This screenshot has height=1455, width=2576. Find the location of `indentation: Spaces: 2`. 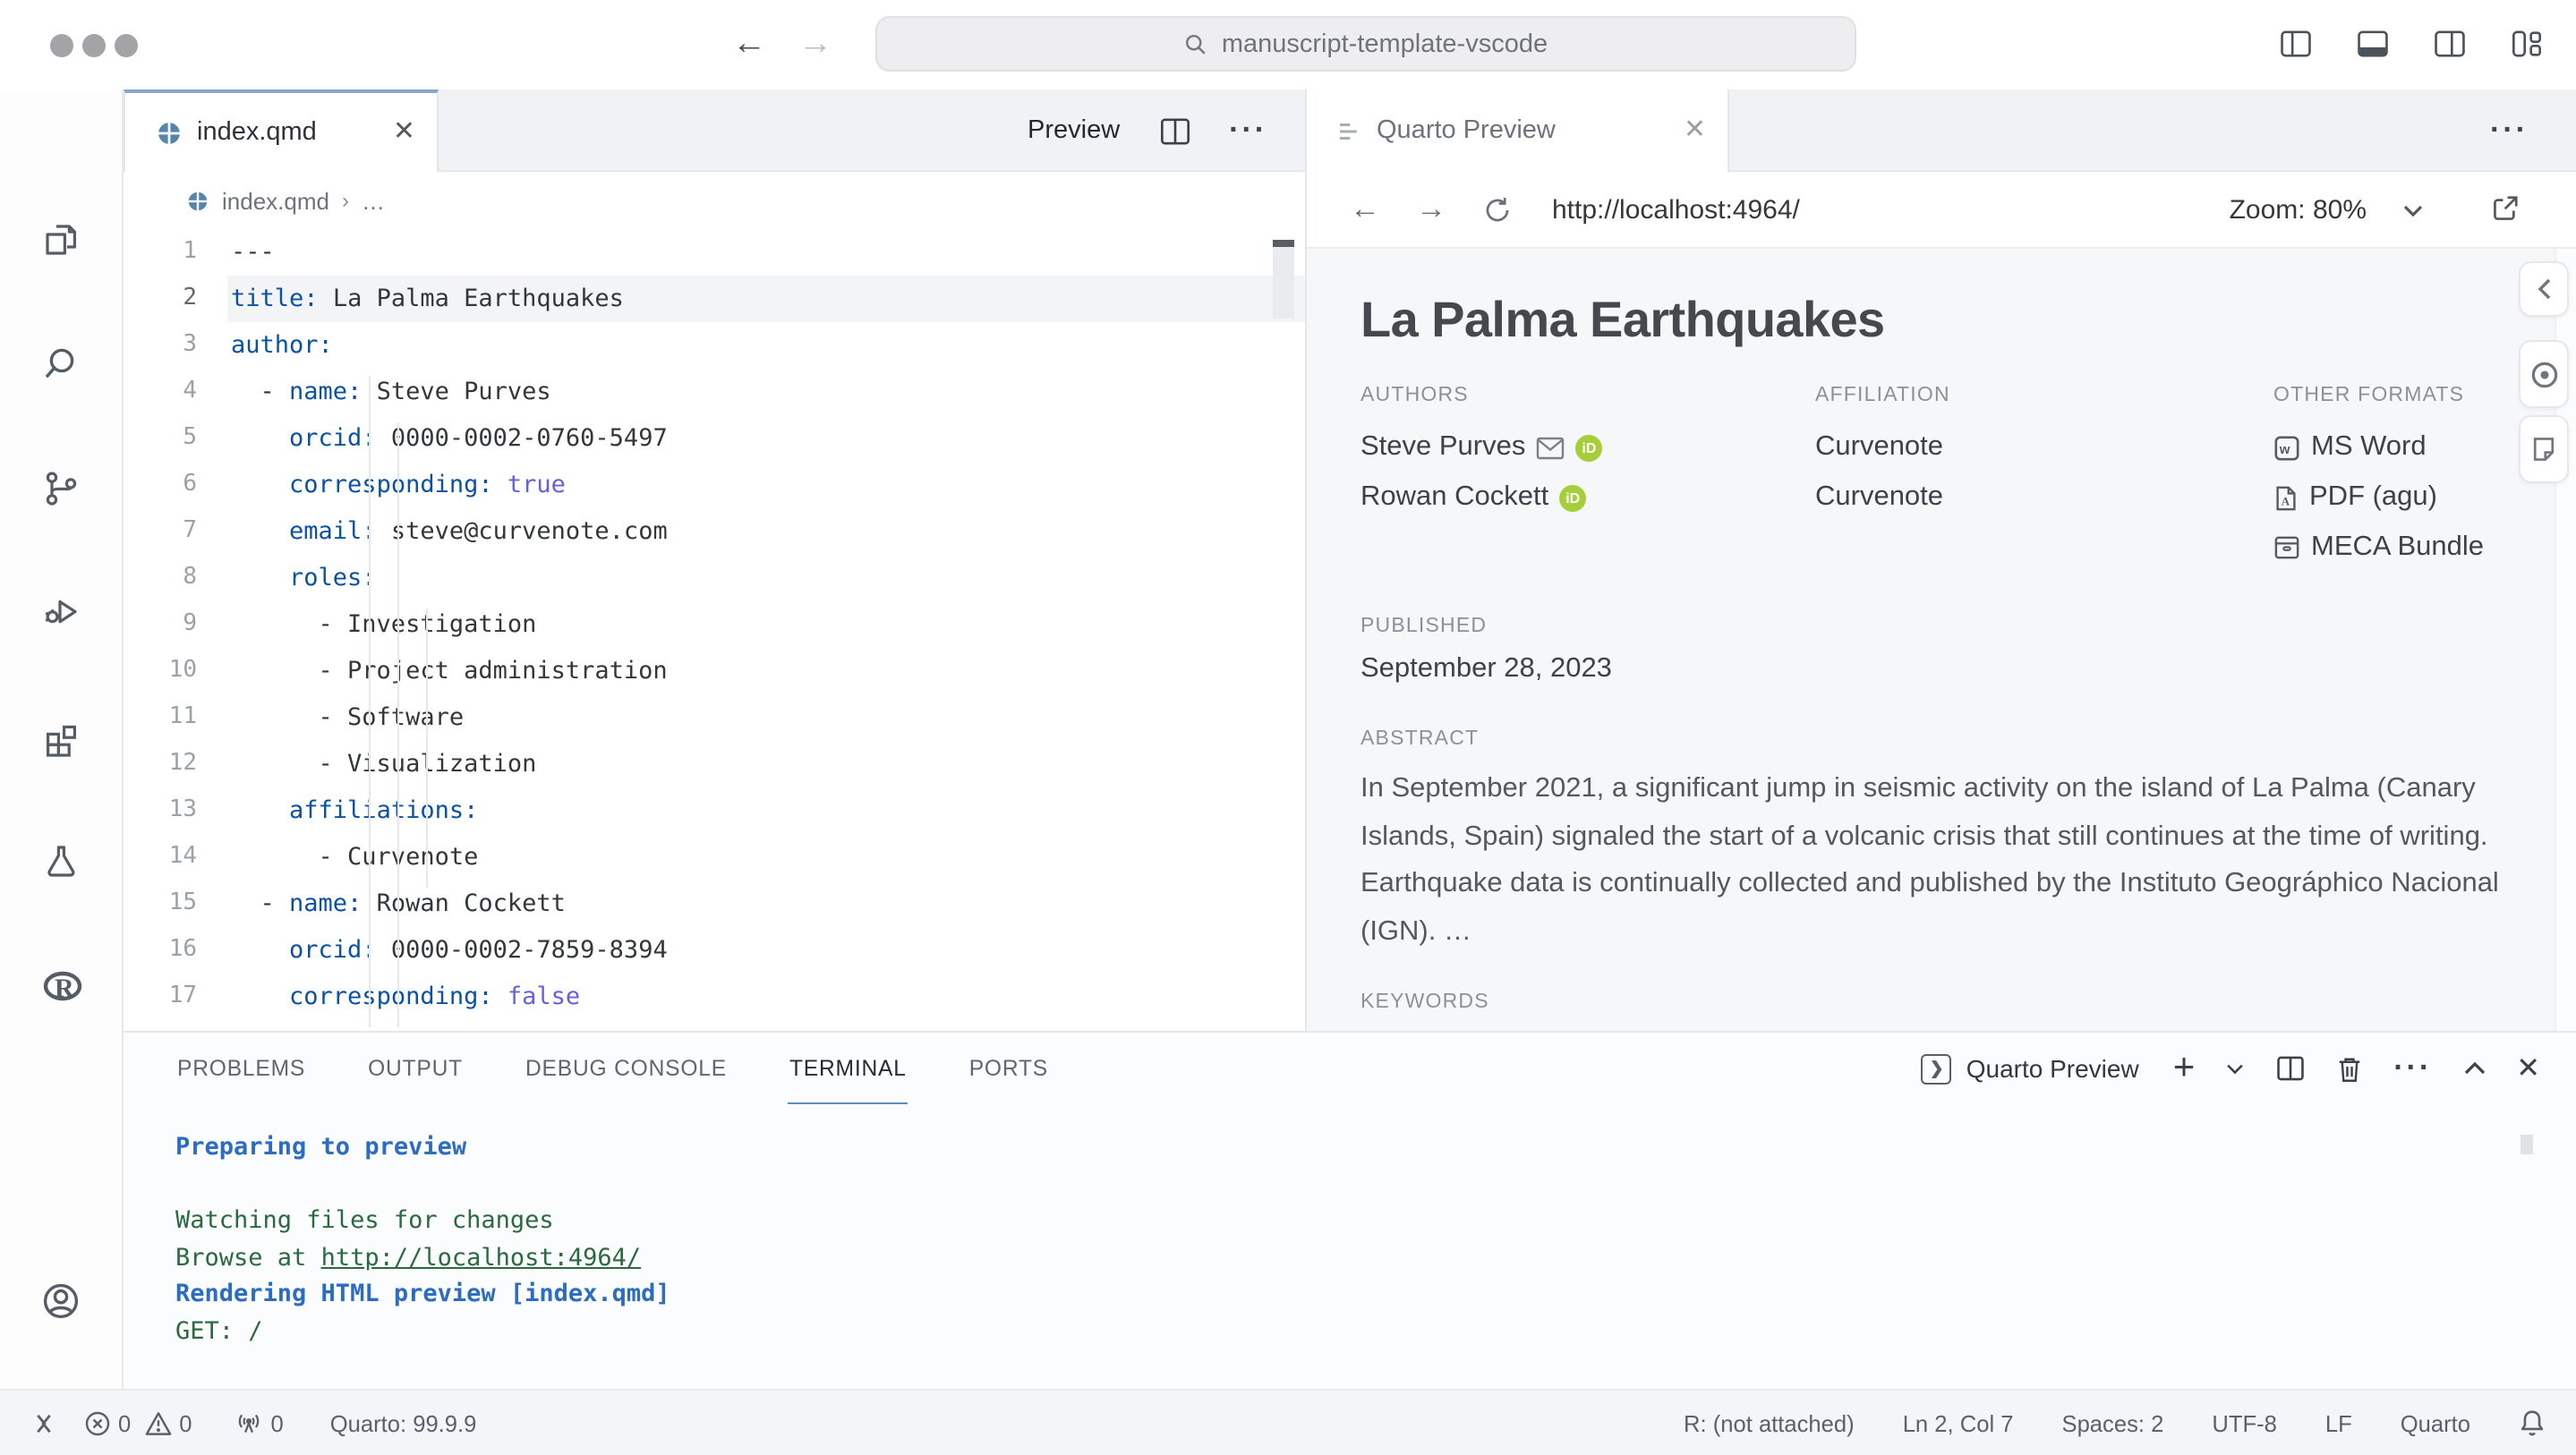

indentation: Spaces: 2 is located at coordinates (2113, 1422).